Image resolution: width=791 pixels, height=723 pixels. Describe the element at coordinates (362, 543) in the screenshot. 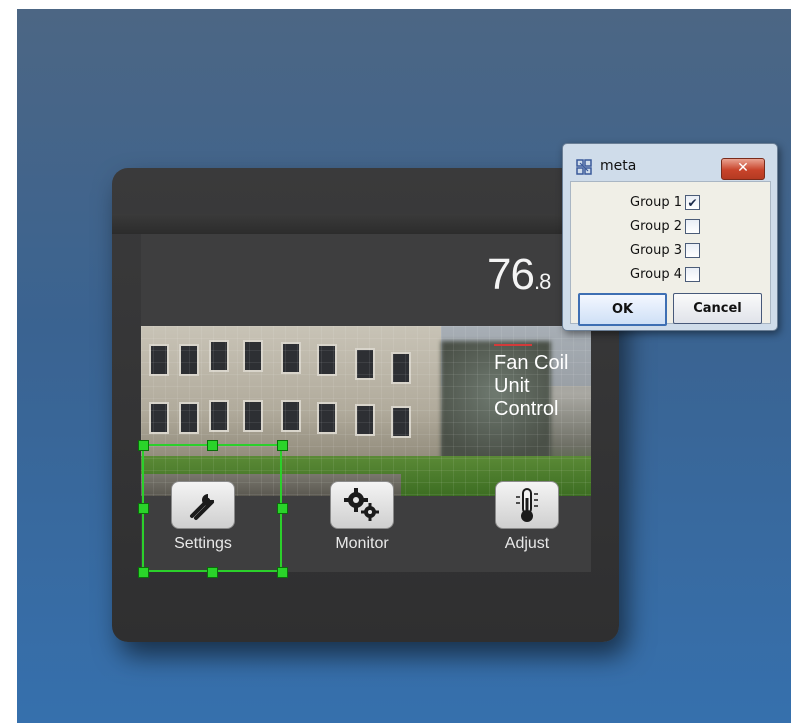

I see `monitor-label: Monitor` at that location.